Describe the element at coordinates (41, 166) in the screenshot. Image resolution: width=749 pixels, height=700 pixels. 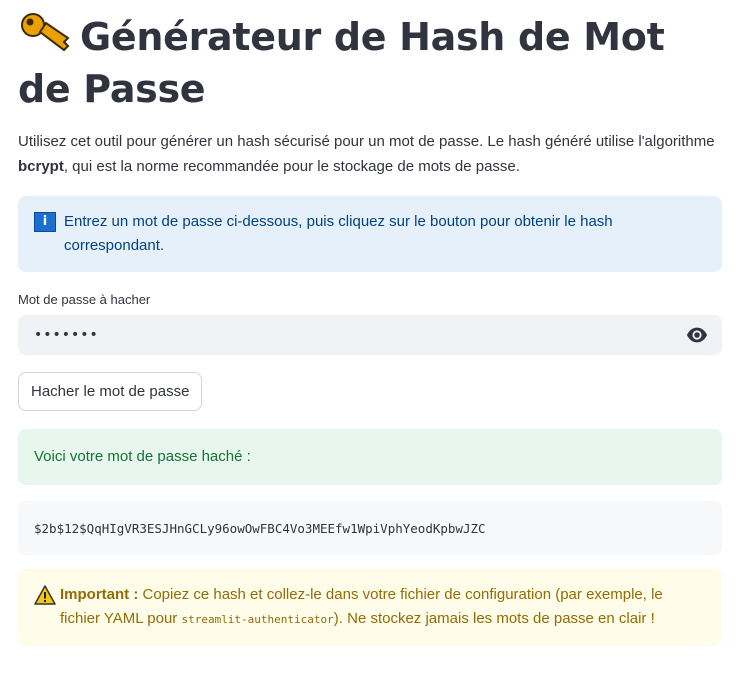
I see `intro-bold-bcrypt: bcrypt` at that location.